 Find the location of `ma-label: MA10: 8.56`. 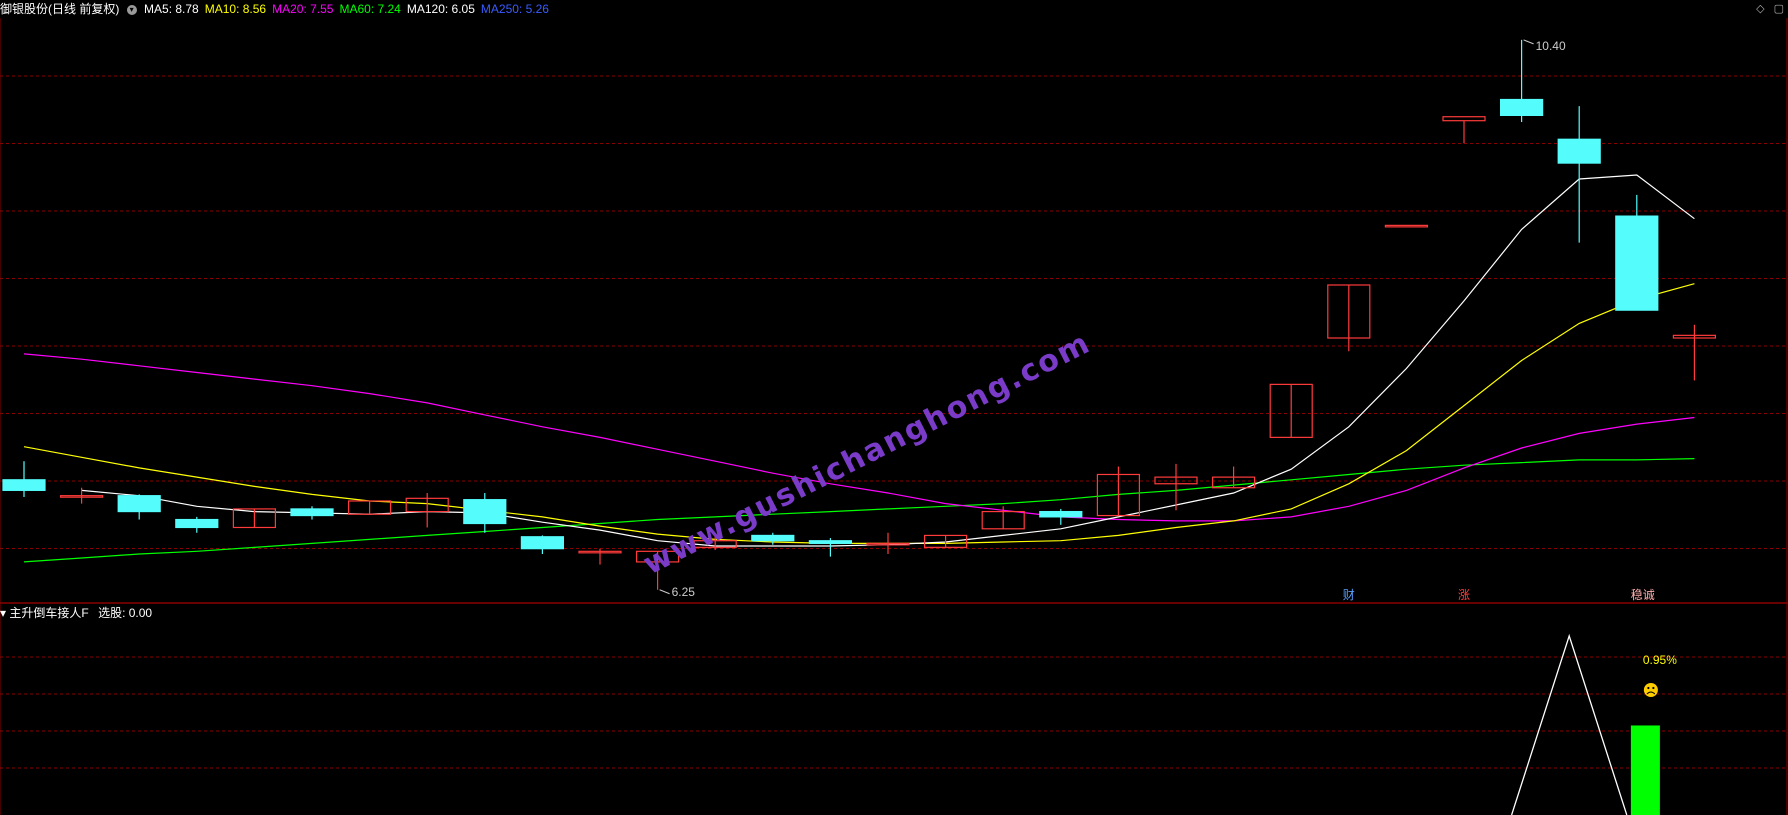

ma-label: MA10: 8.56 is located at coordinates (235, 9).